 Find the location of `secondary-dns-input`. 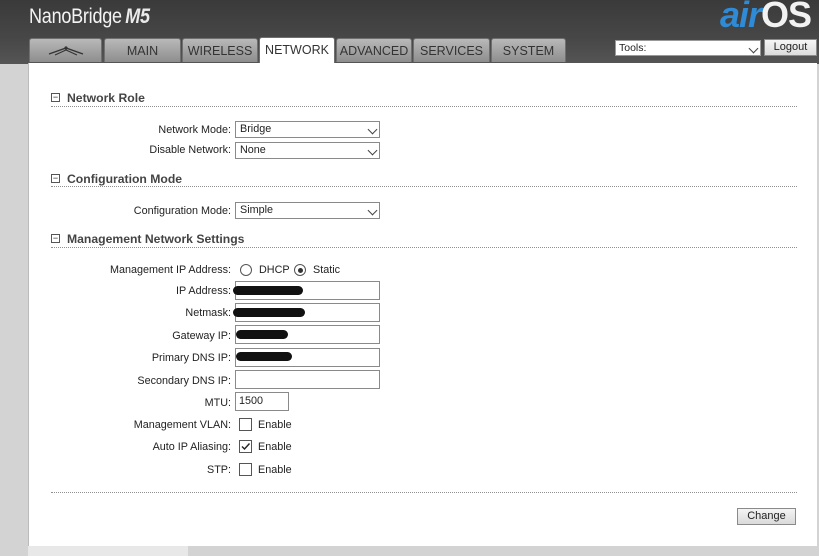

secondary-dns-input is located at coordinates (307, 379).